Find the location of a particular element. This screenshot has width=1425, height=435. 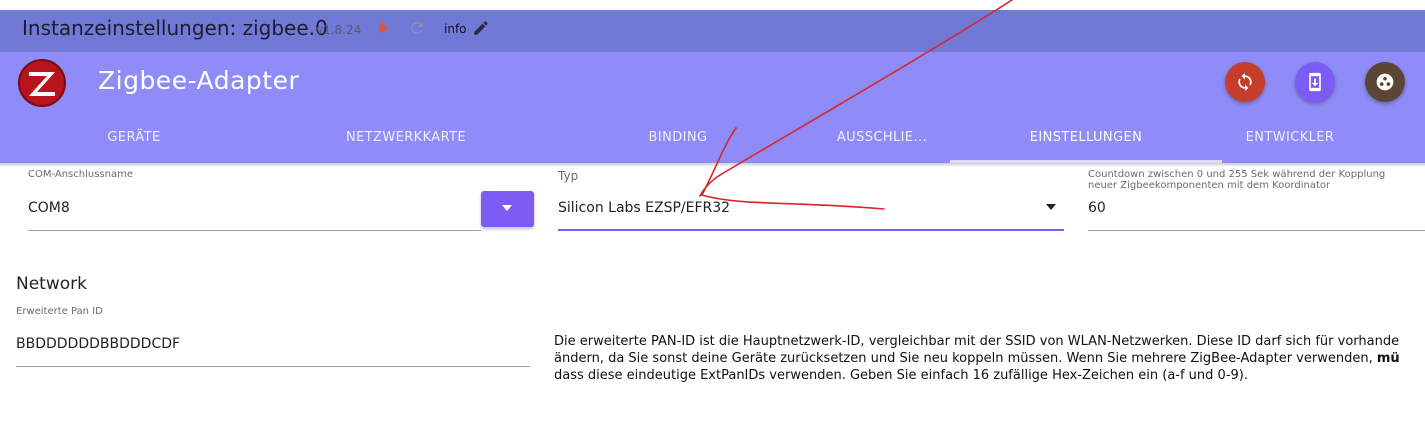

adapter-type-underline is located at coordinates (811, 230).